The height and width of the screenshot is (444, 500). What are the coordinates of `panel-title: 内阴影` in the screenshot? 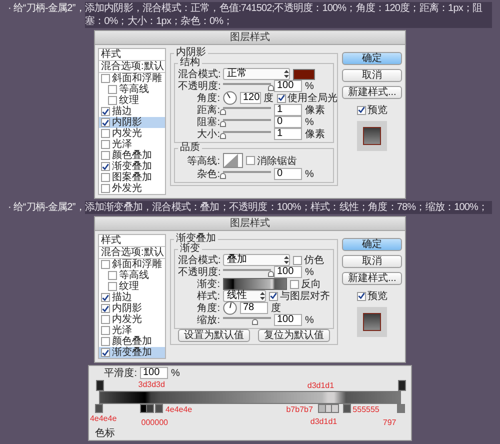 It's located at (191, 53).